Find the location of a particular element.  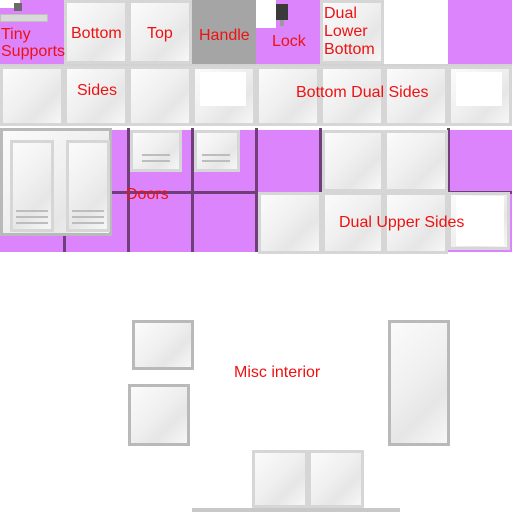

lock-white-area is located at coordinates (266, 14).